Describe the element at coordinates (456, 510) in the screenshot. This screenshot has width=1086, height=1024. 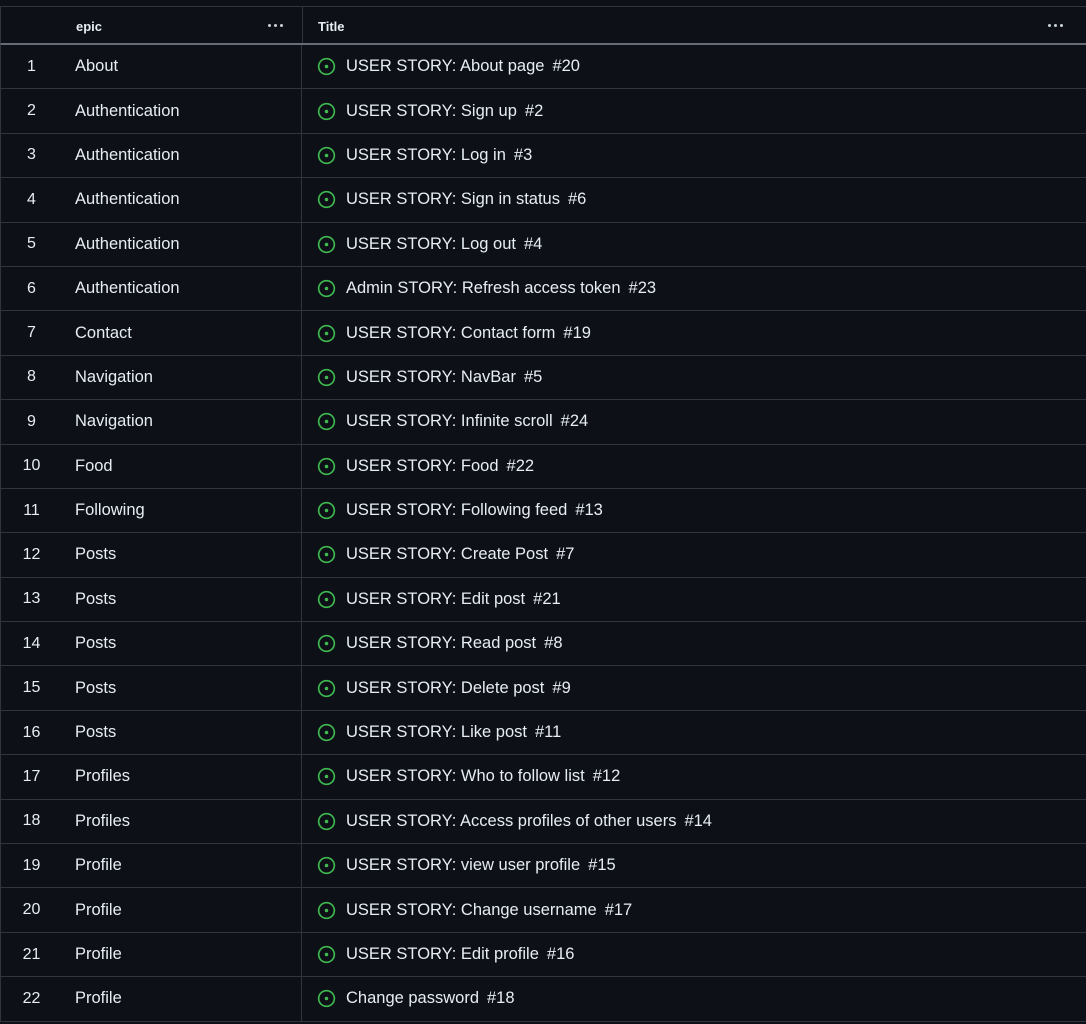
I see `issue-title-link: USER STORY: Following feed` at that location.